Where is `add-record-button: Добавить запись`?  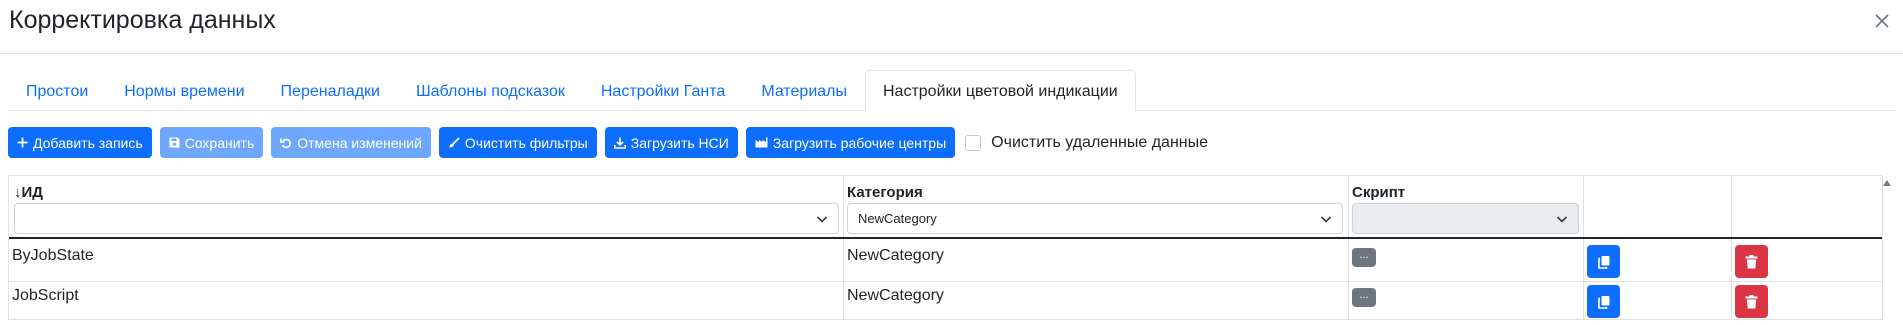 add-record-button: Добавить запись is located at coordinates (80, 142).